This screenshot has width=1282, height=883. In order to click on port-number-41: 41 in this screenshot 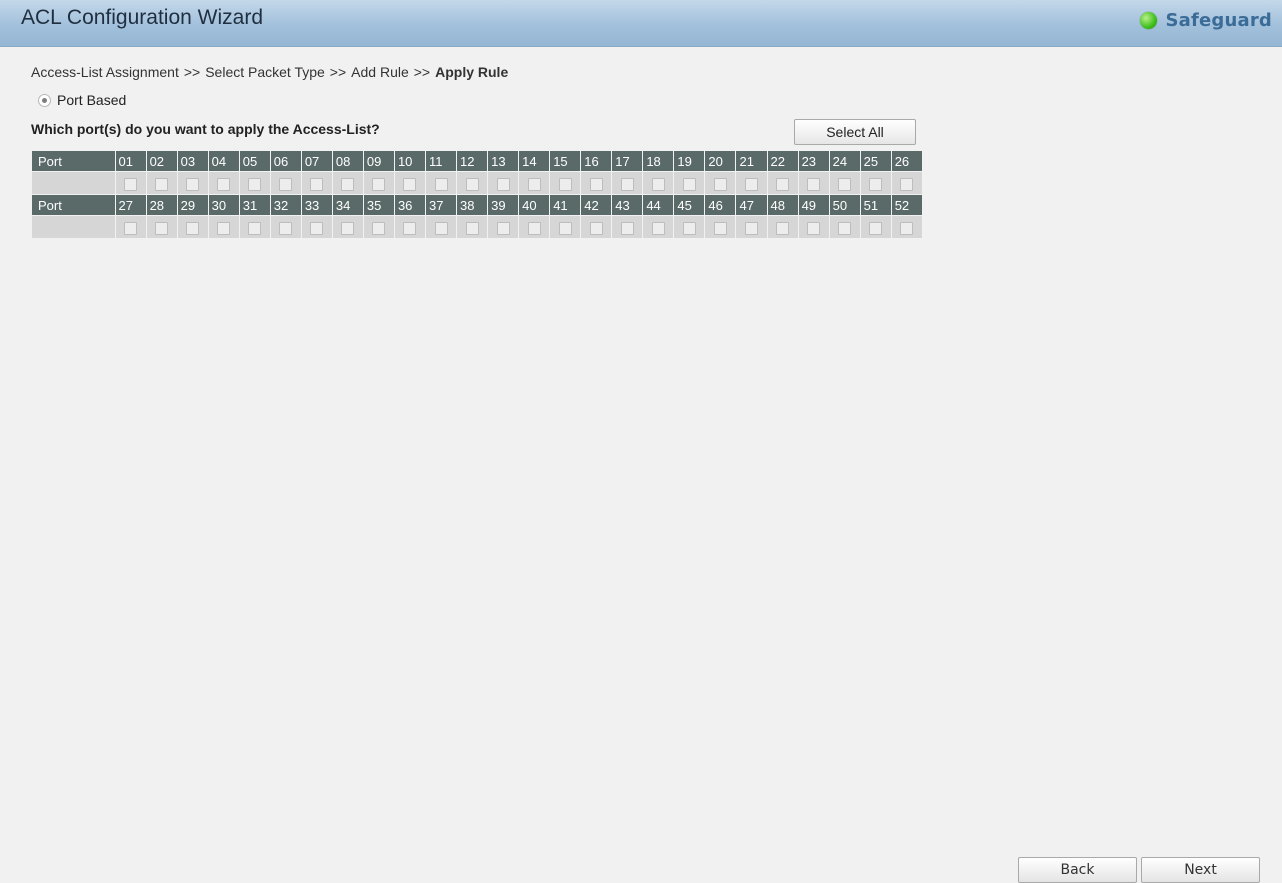, I will do `click(565, 205)`.